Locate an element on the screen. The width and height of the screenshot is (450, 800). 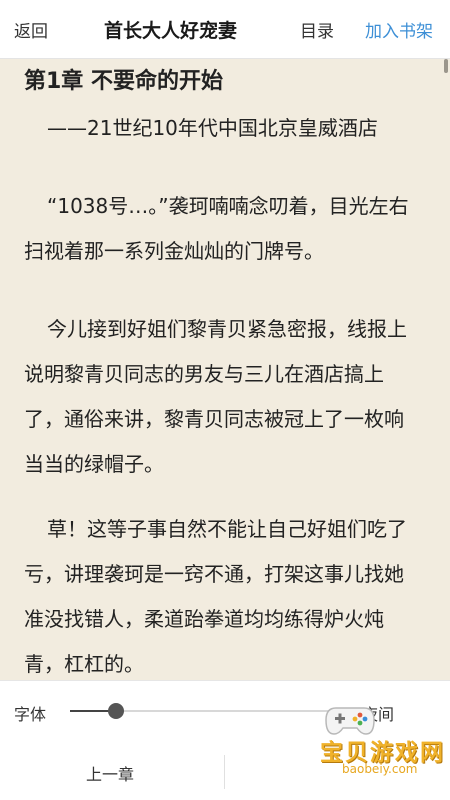
top-bar: 返回 首长大人好宠妻 目录 加入书架 is located at coordinates (225, 29).